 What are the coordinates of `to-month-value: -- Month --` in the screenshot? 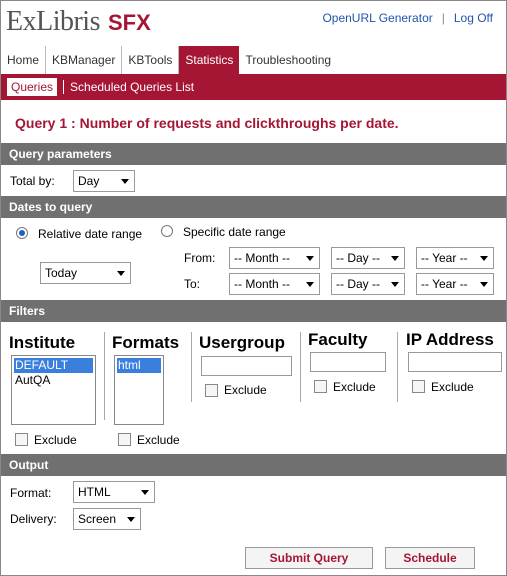 It's located at (262, 284).